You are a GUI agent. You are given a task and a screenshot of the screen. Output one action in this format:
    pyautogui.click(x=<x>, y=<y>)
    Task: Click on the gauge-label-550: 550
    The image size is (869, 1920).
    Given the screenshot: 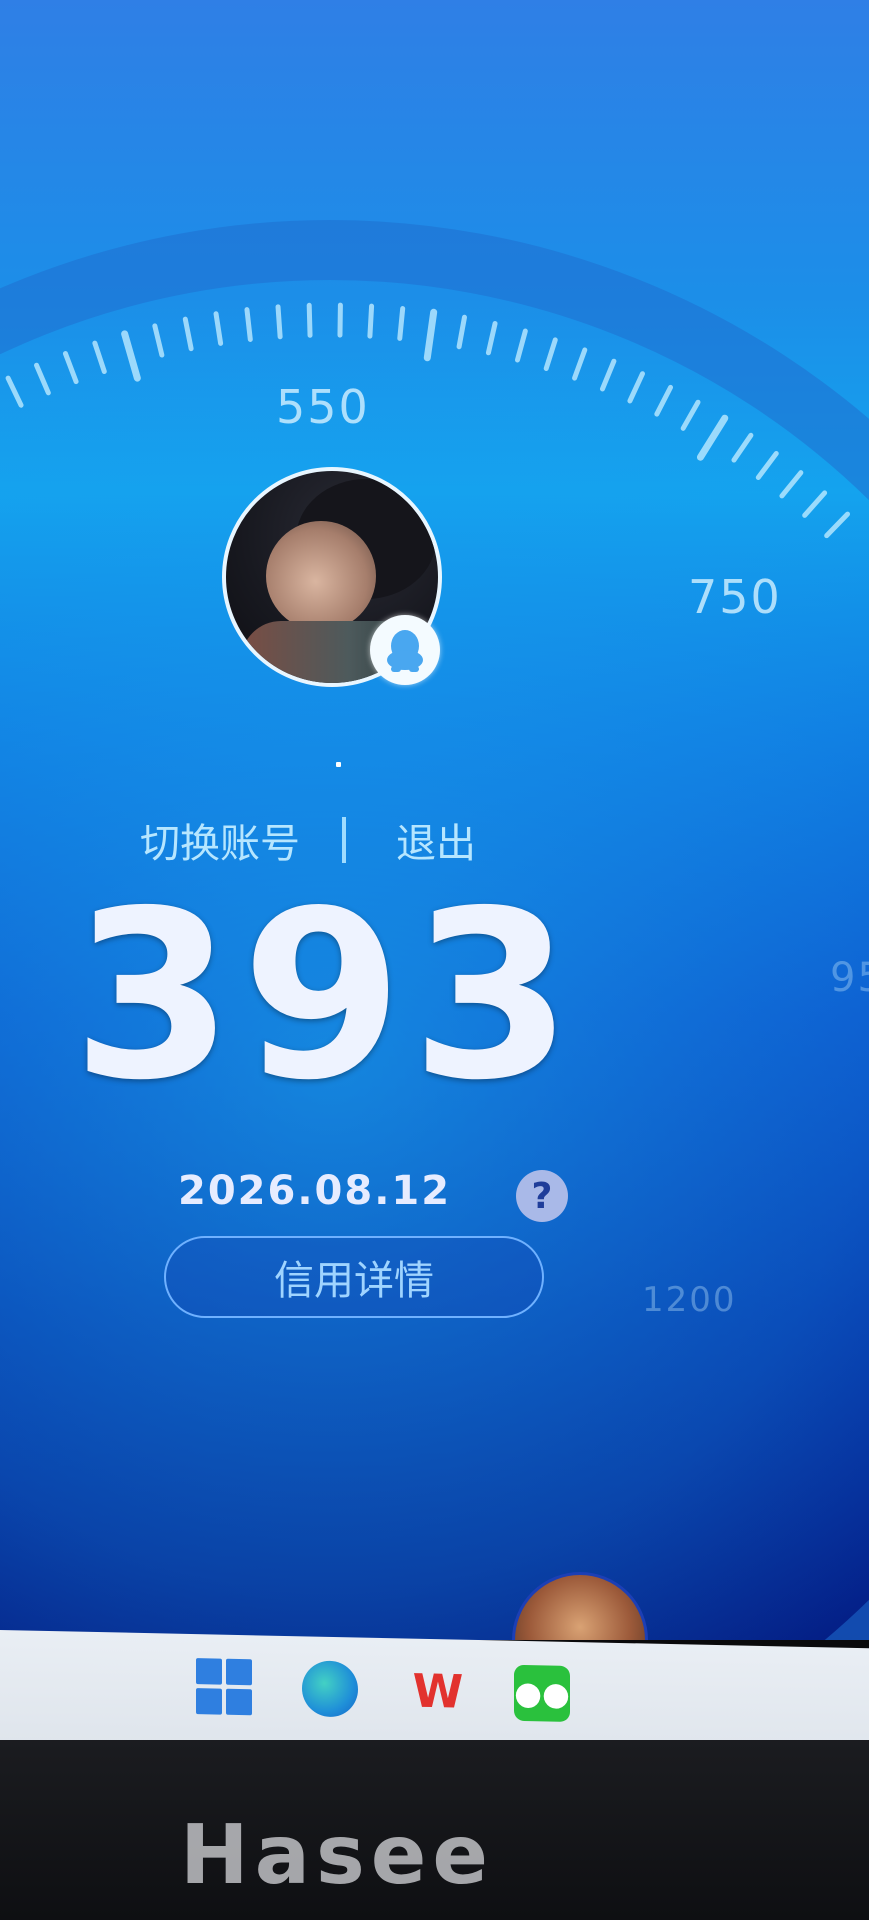 What is the action you would take?
    pyautogui.click(x=323, y=407)
    